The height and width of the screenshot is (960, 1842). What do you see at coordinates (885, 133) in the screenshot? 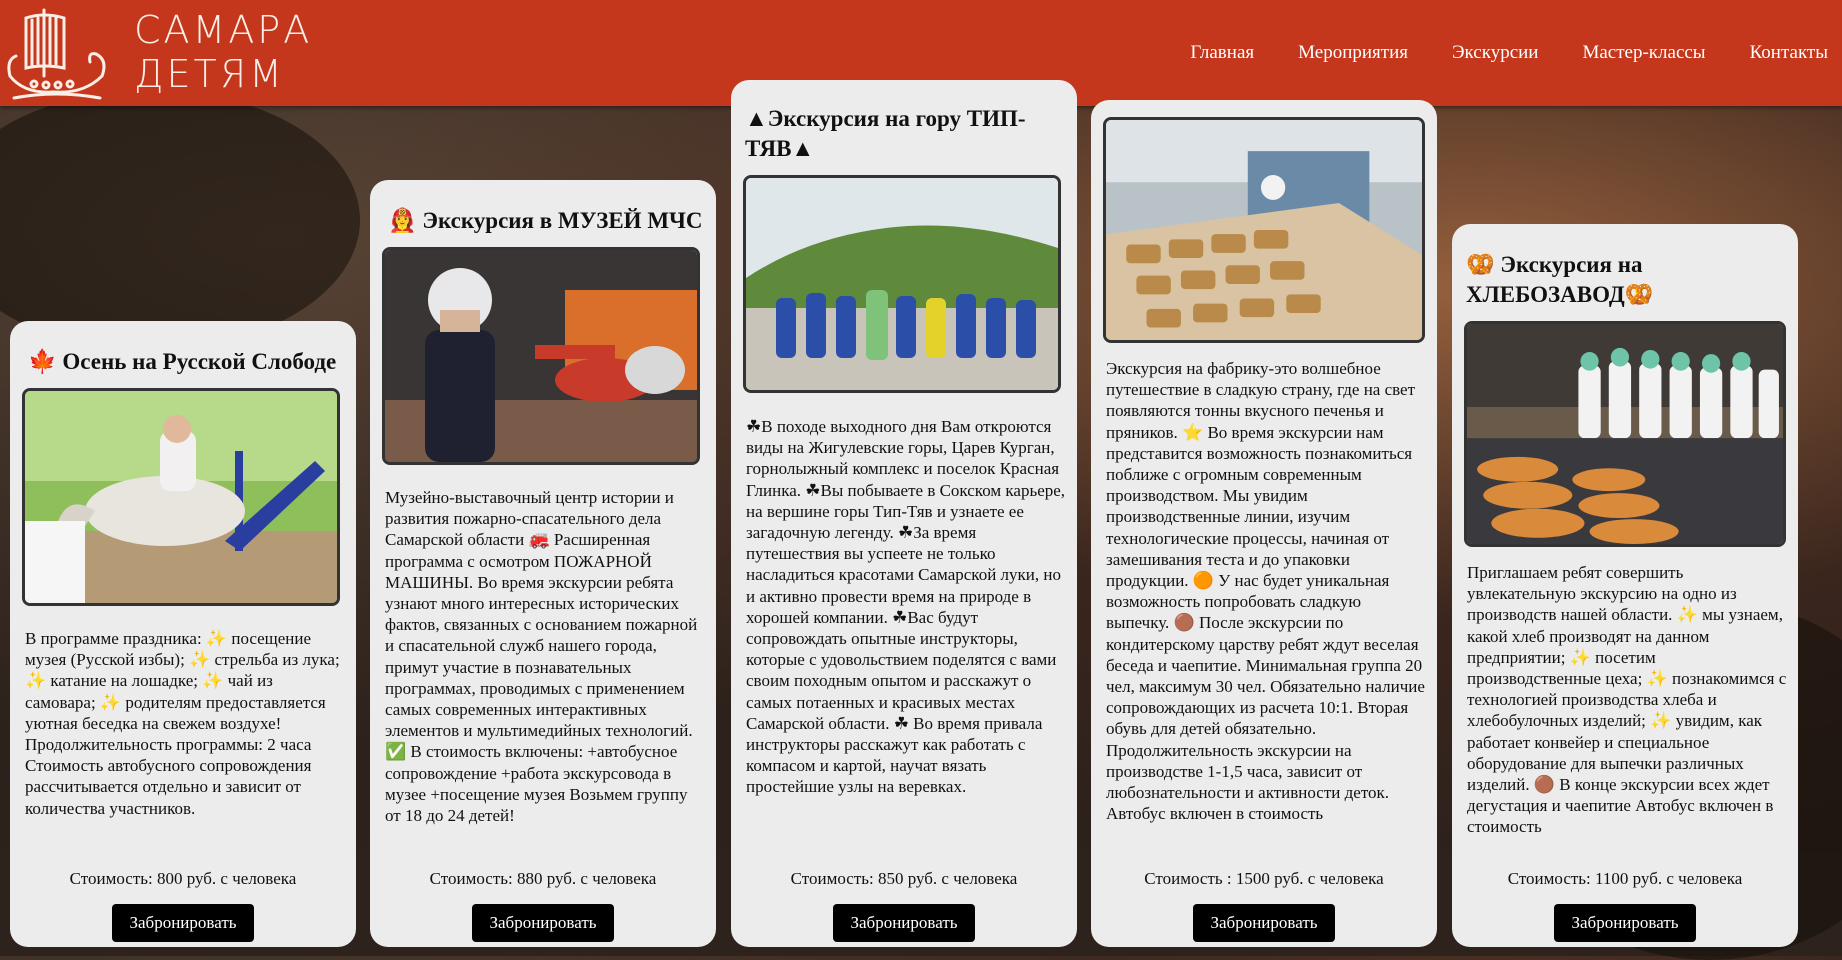
I see `card-title: ▲Экскурсия на гору ТИП-ТЯВ▲` at bounding box center [885, 133].